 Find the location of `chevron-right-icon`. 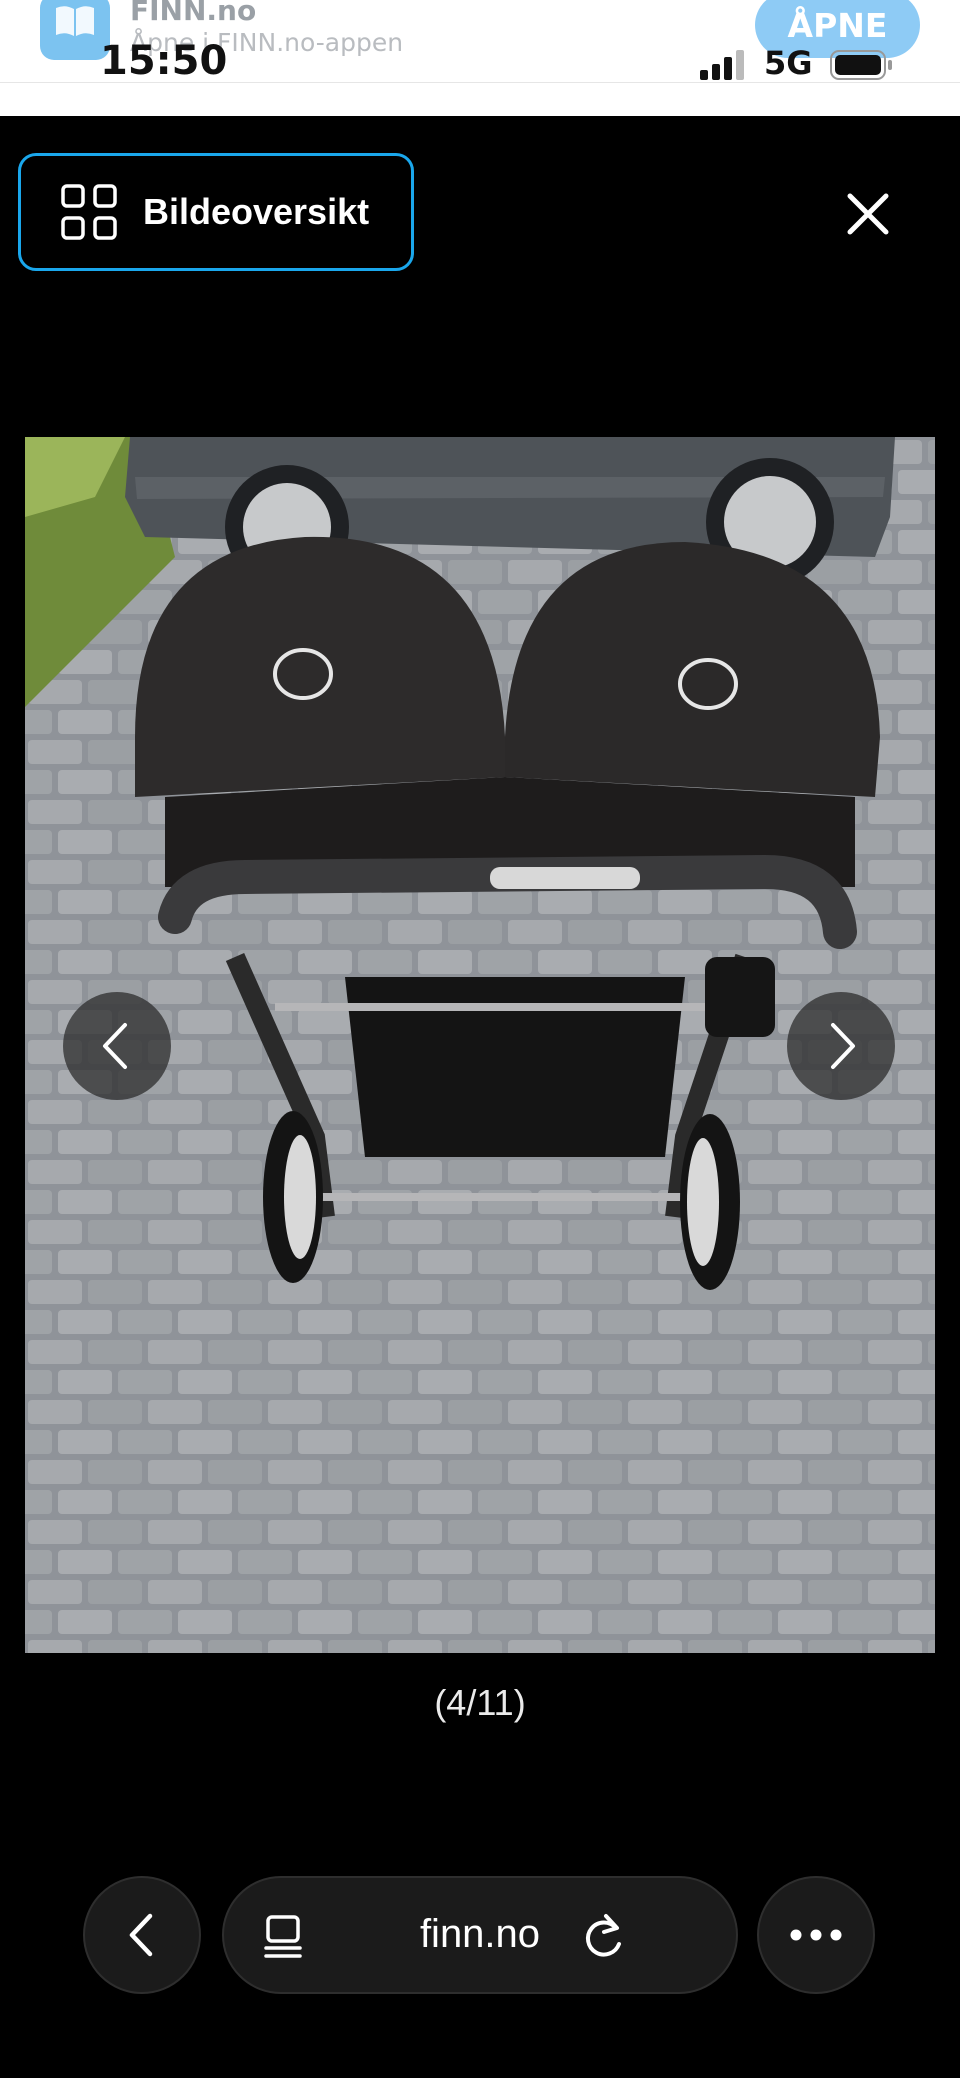

chevron-right-icon is located at coordinates (843, 1046).